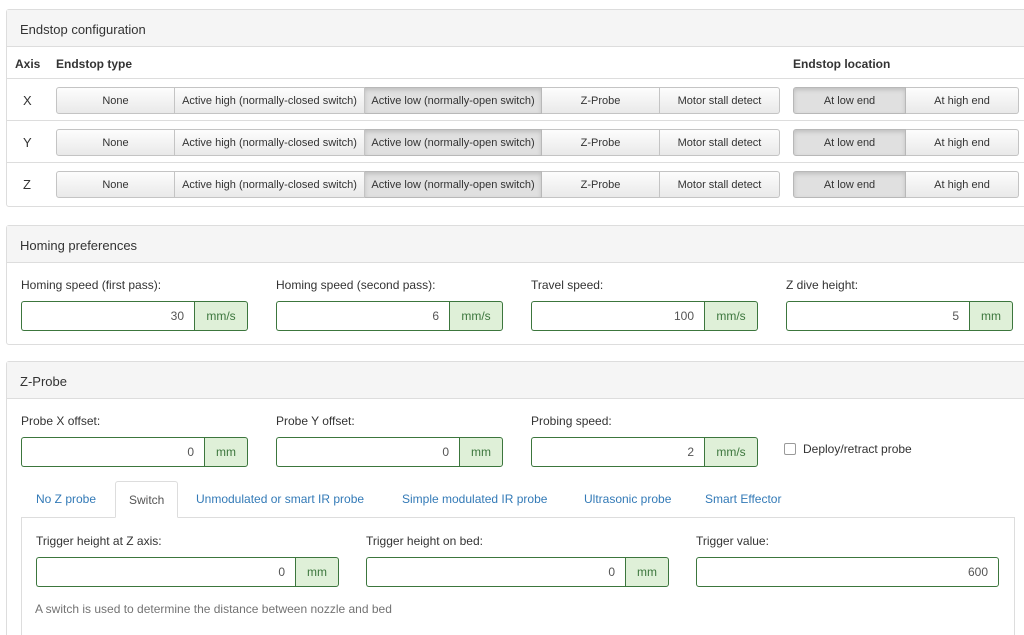  I want to click on axis-label: Y, so click(27, 142).